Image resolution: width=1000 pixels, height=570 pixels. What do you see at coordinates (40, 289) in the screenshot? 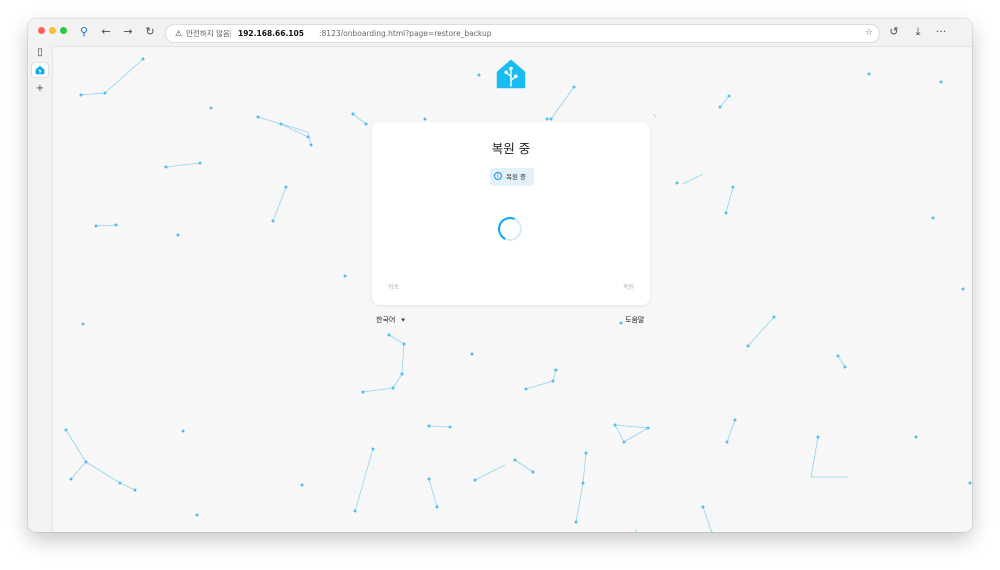
I see `browser-sidebar: ▯ +` at bounding box center [40, 289].